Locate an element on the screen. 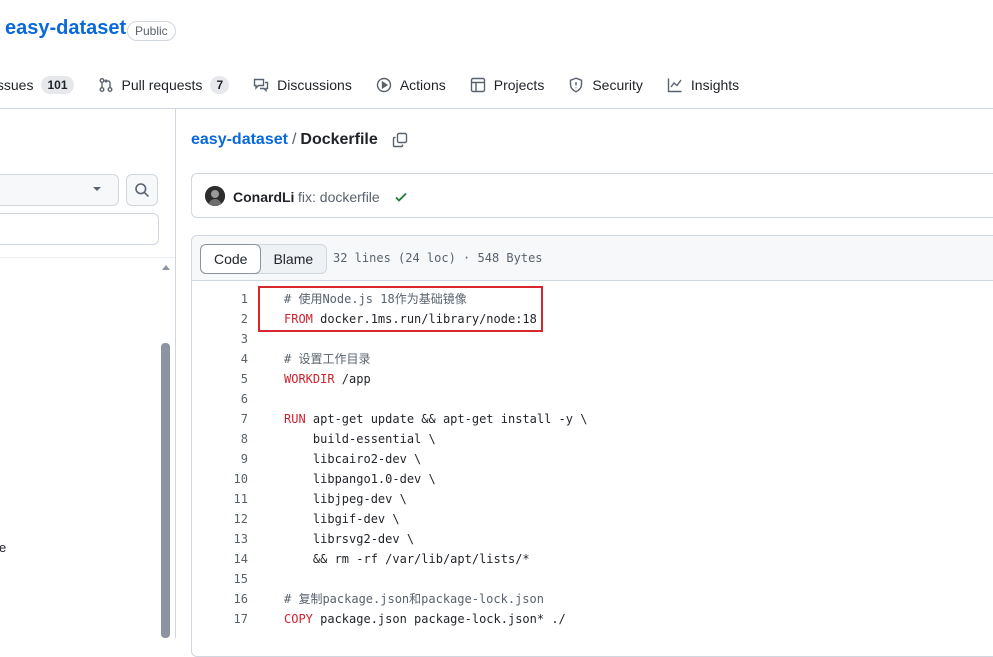 The height and width of the screenshot is (657, 993). breadcrumb-file-name: Dockerfile is located at coordinates (339, 139).